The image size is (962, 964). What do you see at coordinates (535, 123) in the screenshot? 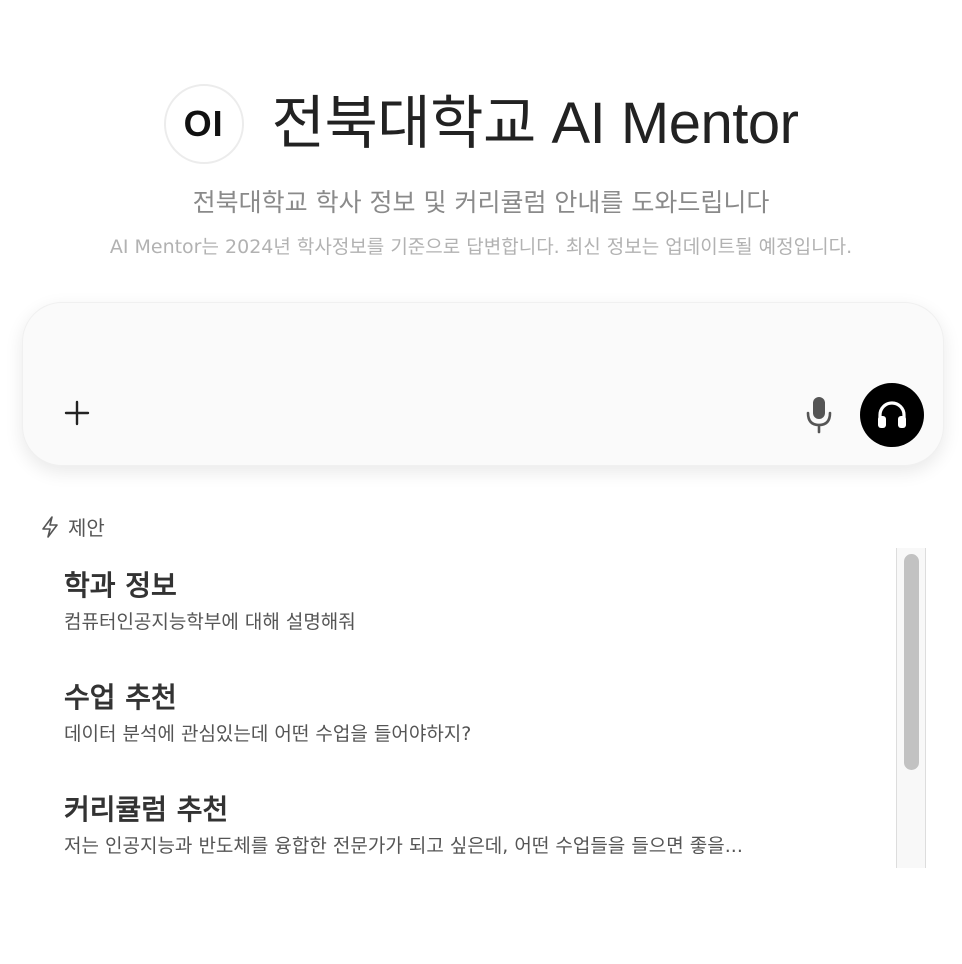
I see `page-title: 전북대학교 AI Mentor` at bounding box center [535, 123].